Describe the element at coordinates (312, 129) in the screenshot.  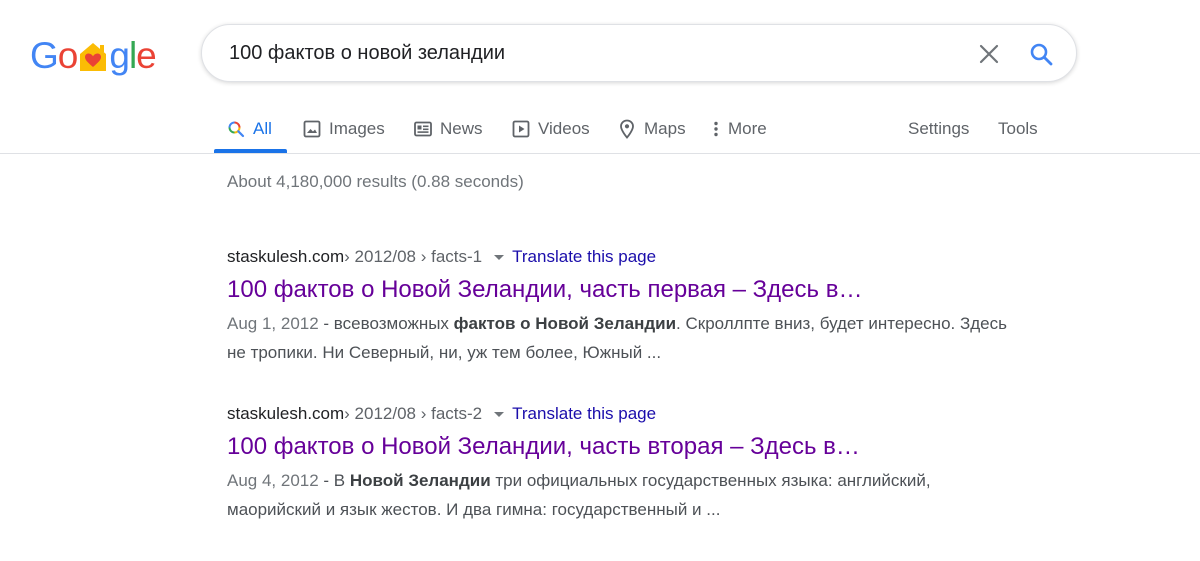
I see `image-icon` at that location.